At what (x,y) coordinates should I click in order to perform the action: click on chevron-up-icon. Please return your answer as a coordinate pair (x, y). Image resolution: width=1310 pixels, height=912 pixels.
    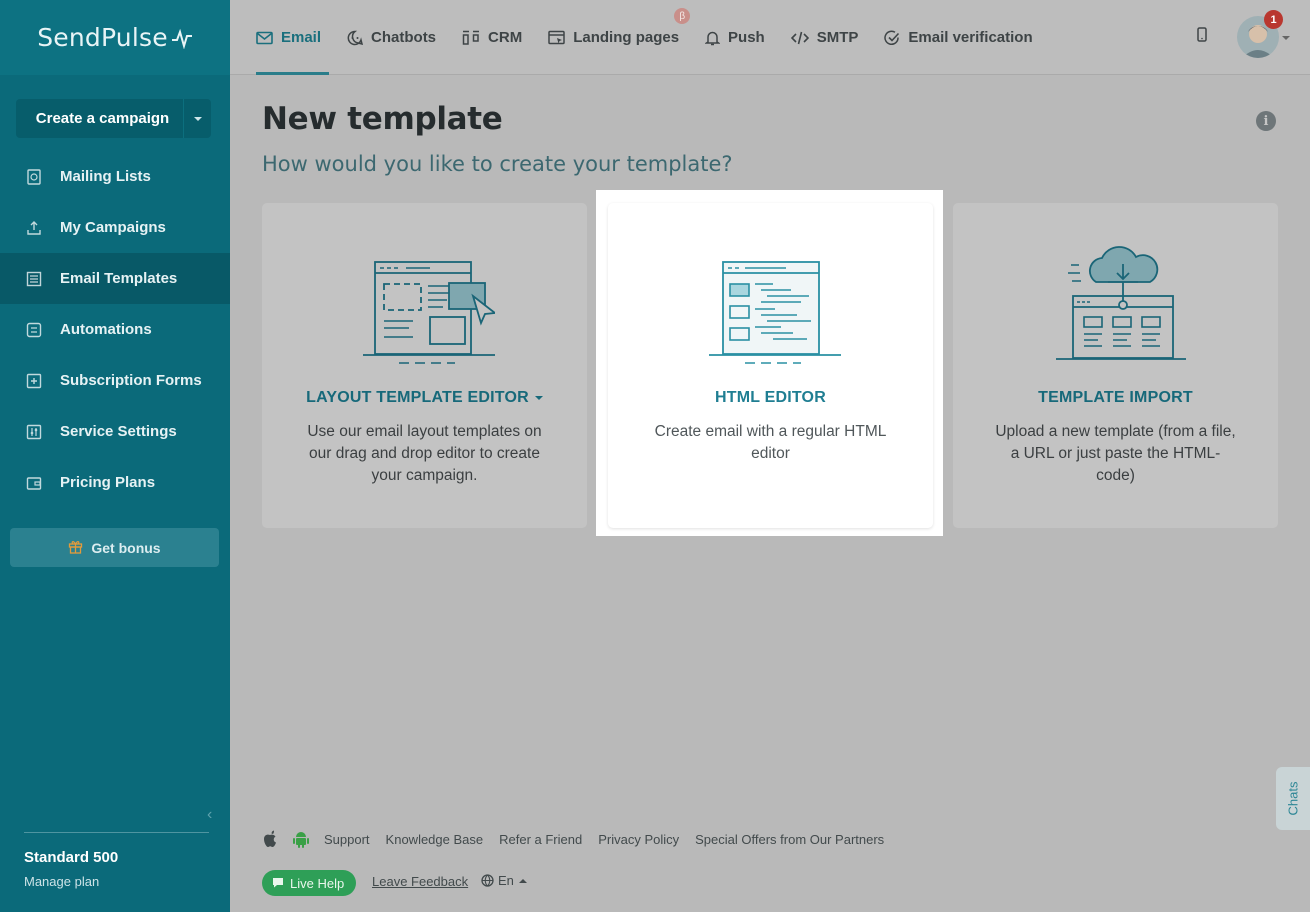
    Looking at the image, I should click on (522, 880).